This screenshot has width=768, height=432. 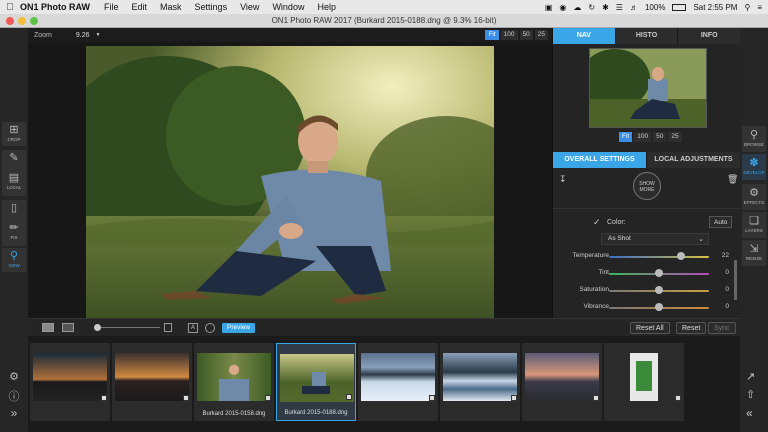 I want to click on save-preset-icon: ↧, so click(x=563, y=179).